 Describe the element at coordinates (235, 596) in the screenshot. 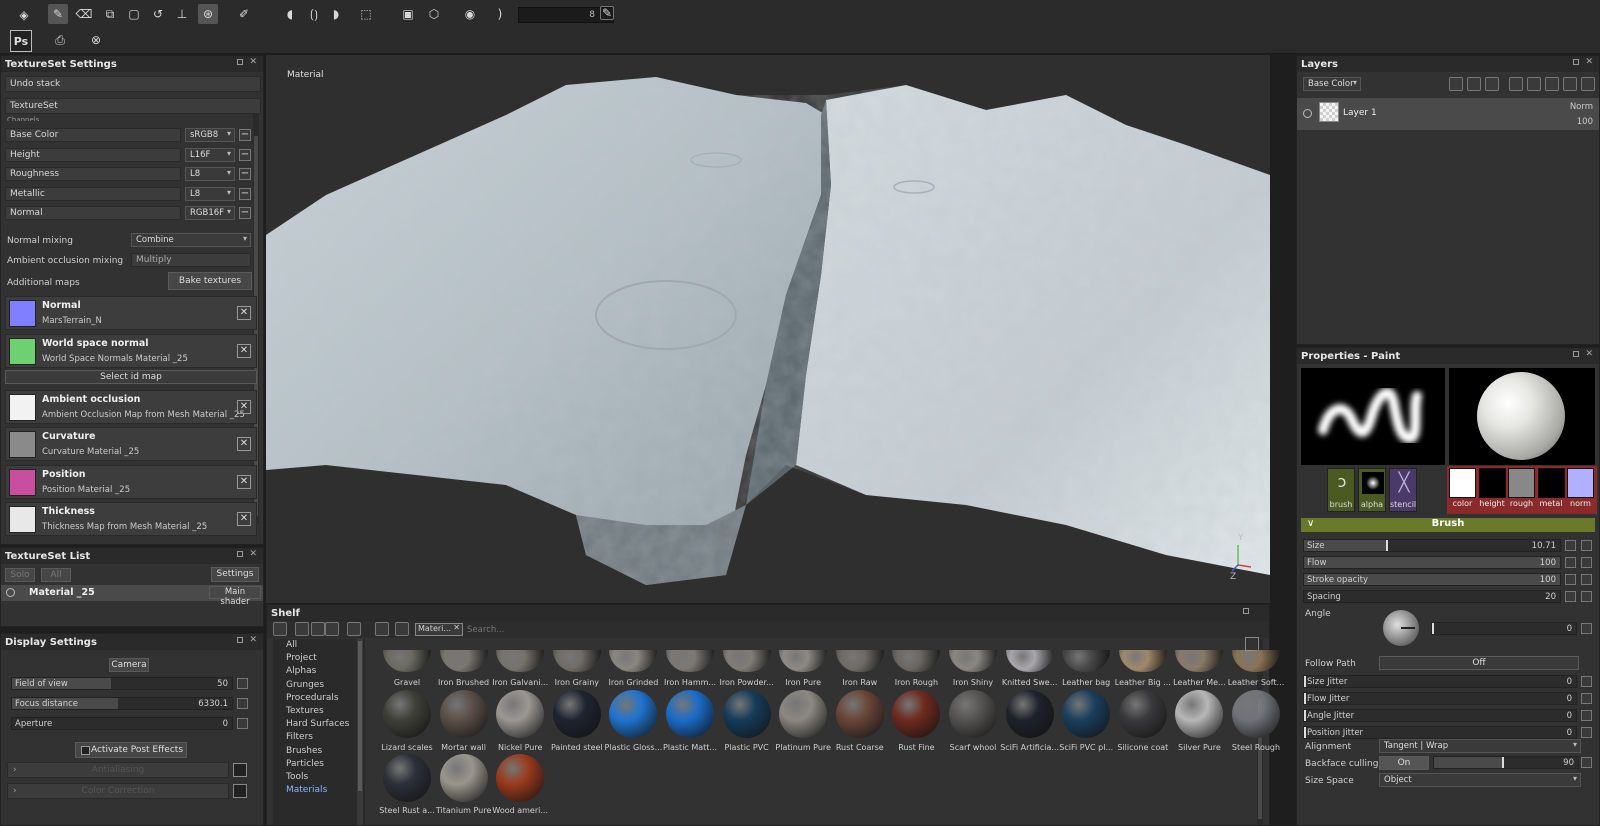

I see `shader-button: Main shader` at that location.